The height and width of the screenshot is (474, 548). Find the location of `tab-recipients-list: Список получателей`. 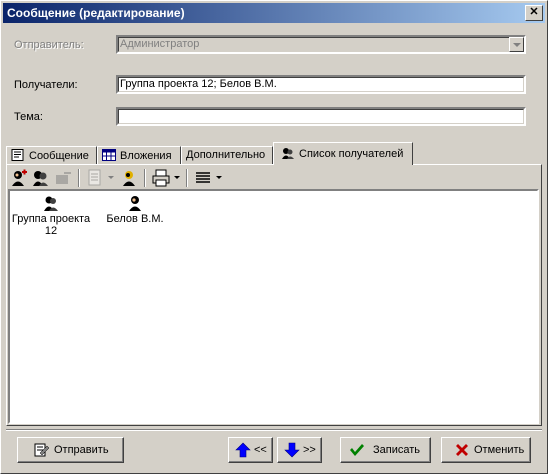

tab-recipients-list: Список получателей is located at coordinates (343, 153).